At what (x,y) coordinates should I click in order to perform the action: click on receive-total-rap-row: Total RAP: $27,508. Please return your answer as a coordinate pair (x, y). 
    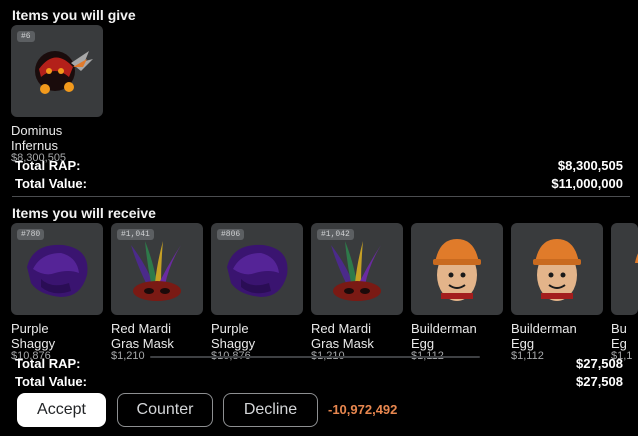
    Looking at the image, I should click on (319, 363).